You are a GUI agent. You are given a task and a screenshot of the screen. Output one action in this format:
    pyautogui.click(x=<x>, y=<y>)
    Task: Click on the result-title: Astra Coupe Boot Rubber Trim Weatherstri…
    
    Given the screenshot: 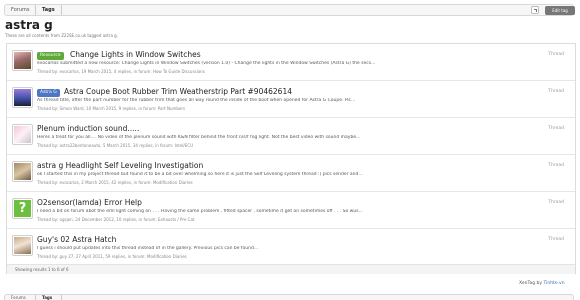 What is the action you would take?
    pyautogui.click(x=178, y=91)
    